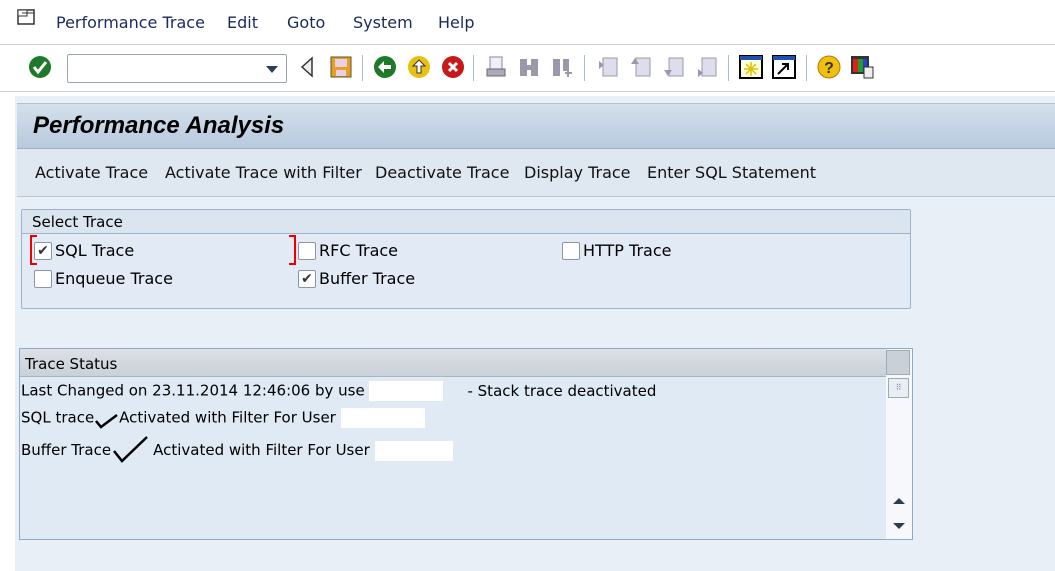  I want to click on first-page-icon, so click(608, 67).